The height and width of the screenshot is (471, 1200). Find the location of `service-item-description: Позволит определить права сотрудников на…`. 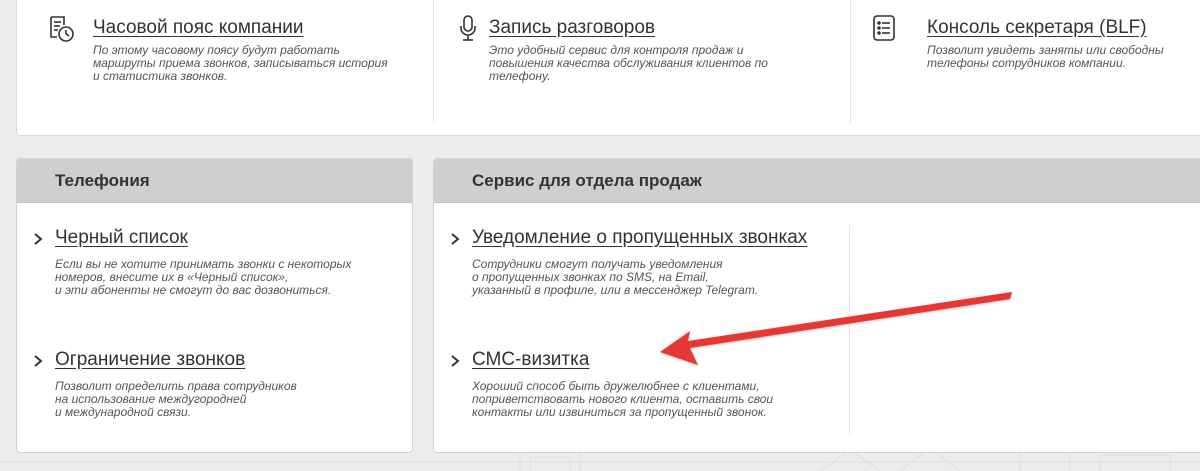

service-item-description: Позволит определить права сотрудников на… is located at coordinates (176, 399).